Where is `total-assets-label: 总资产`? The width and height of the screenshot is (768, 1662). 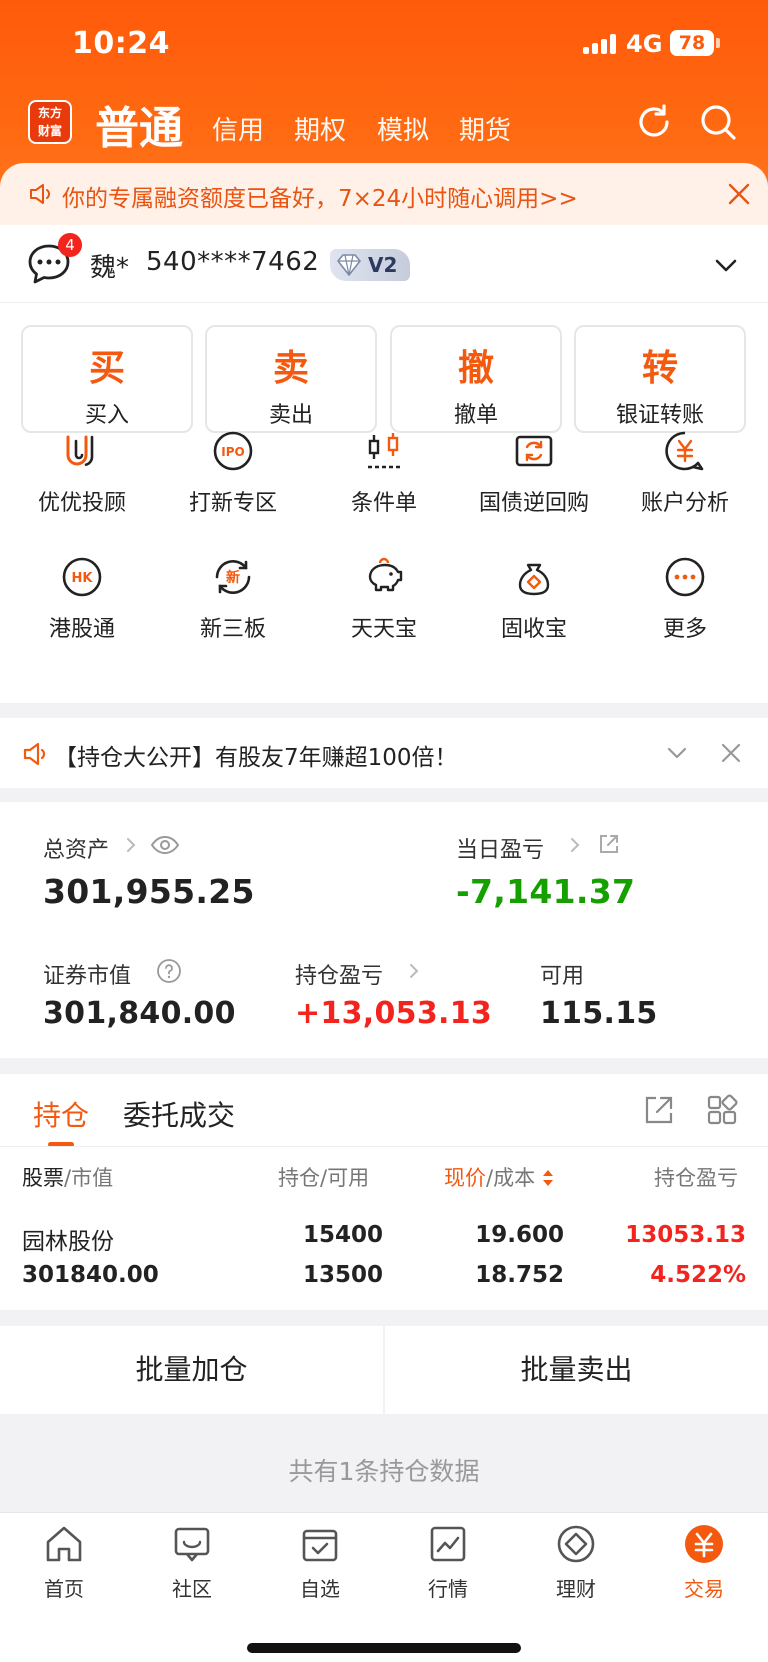 total-assets-label: 总资产 is located at coordinates (76, 848).